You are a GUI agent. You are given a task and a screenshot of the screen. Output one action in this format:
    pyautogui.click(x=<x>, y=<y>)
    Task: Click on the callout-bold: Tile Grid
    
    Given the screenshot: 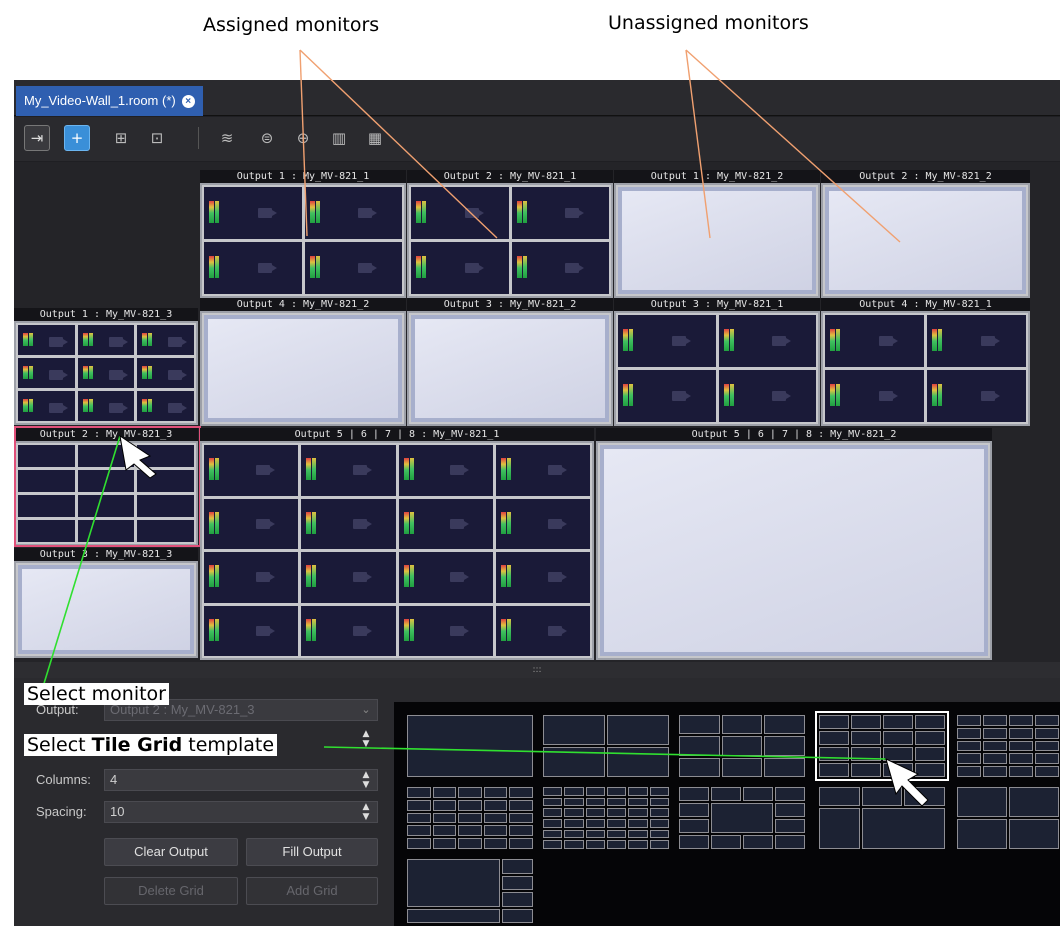 What is the action you would take?
    pyautogui.click(x=137, y=745)
    